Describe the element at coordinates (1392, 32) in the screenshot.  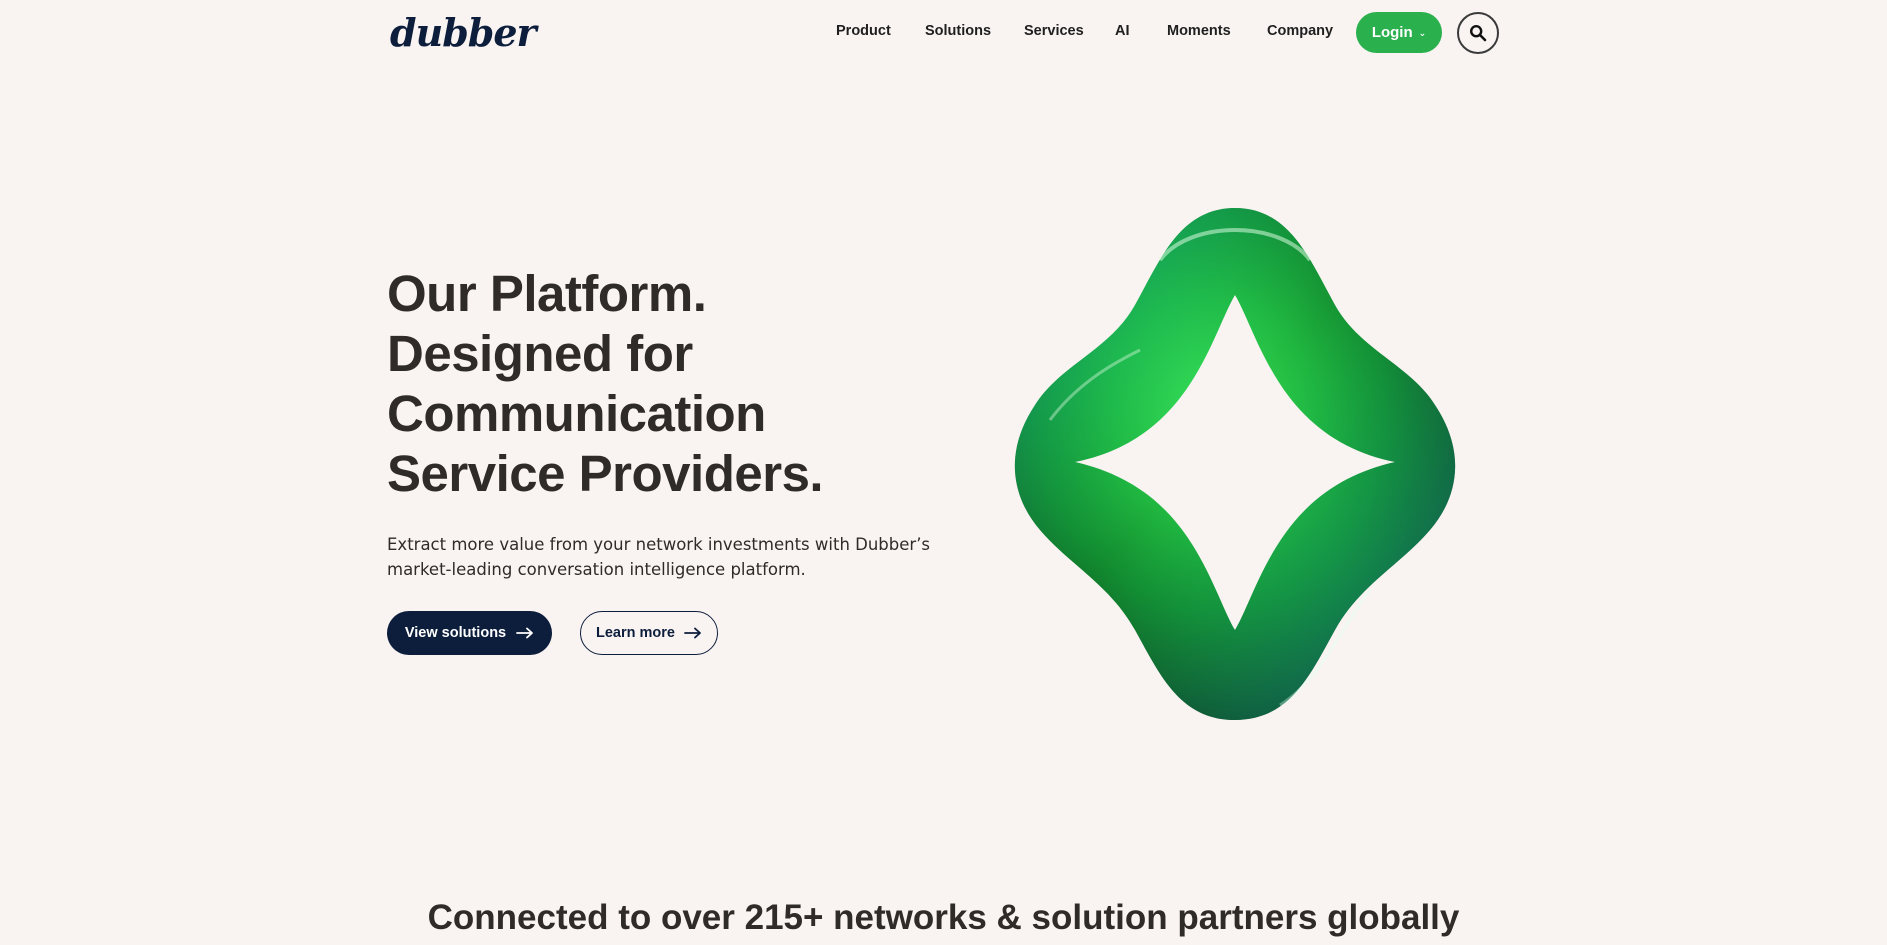
I see `login-label: Login` at that location.